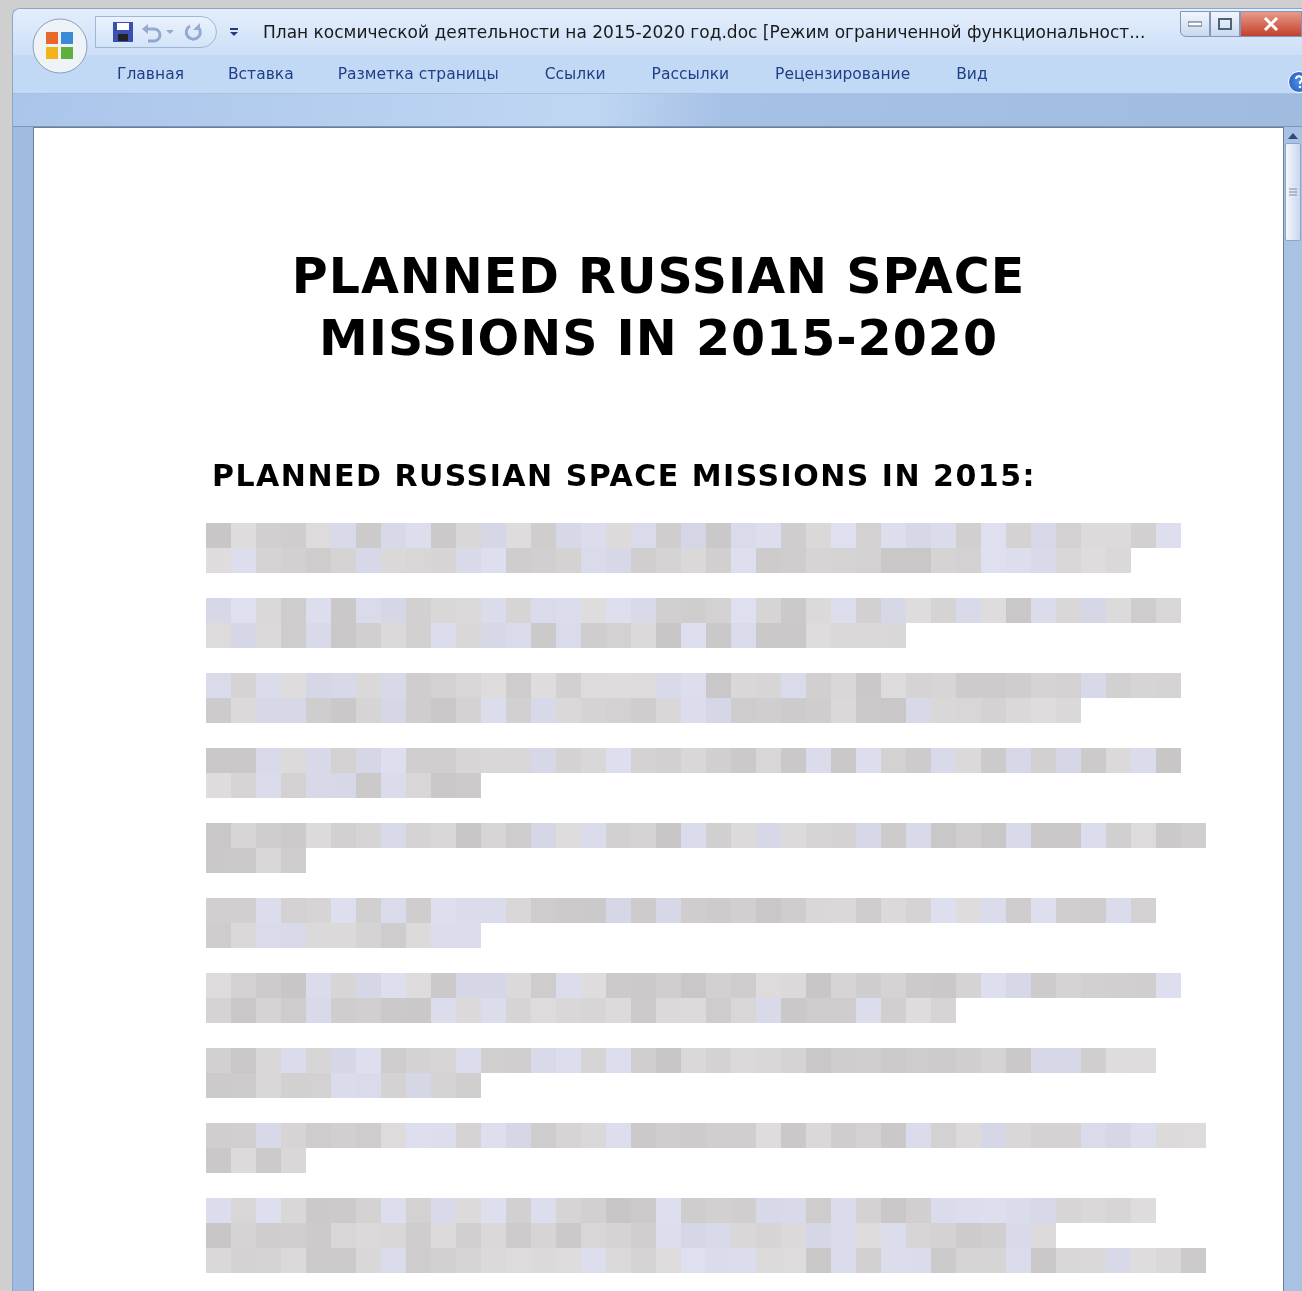 Image resolution: width=1302 pixels, height=1291 pixels. Describe the element at coordinates (575, 74) in the screenshot. I see `ribbon-tab: Ссылки` at that location.